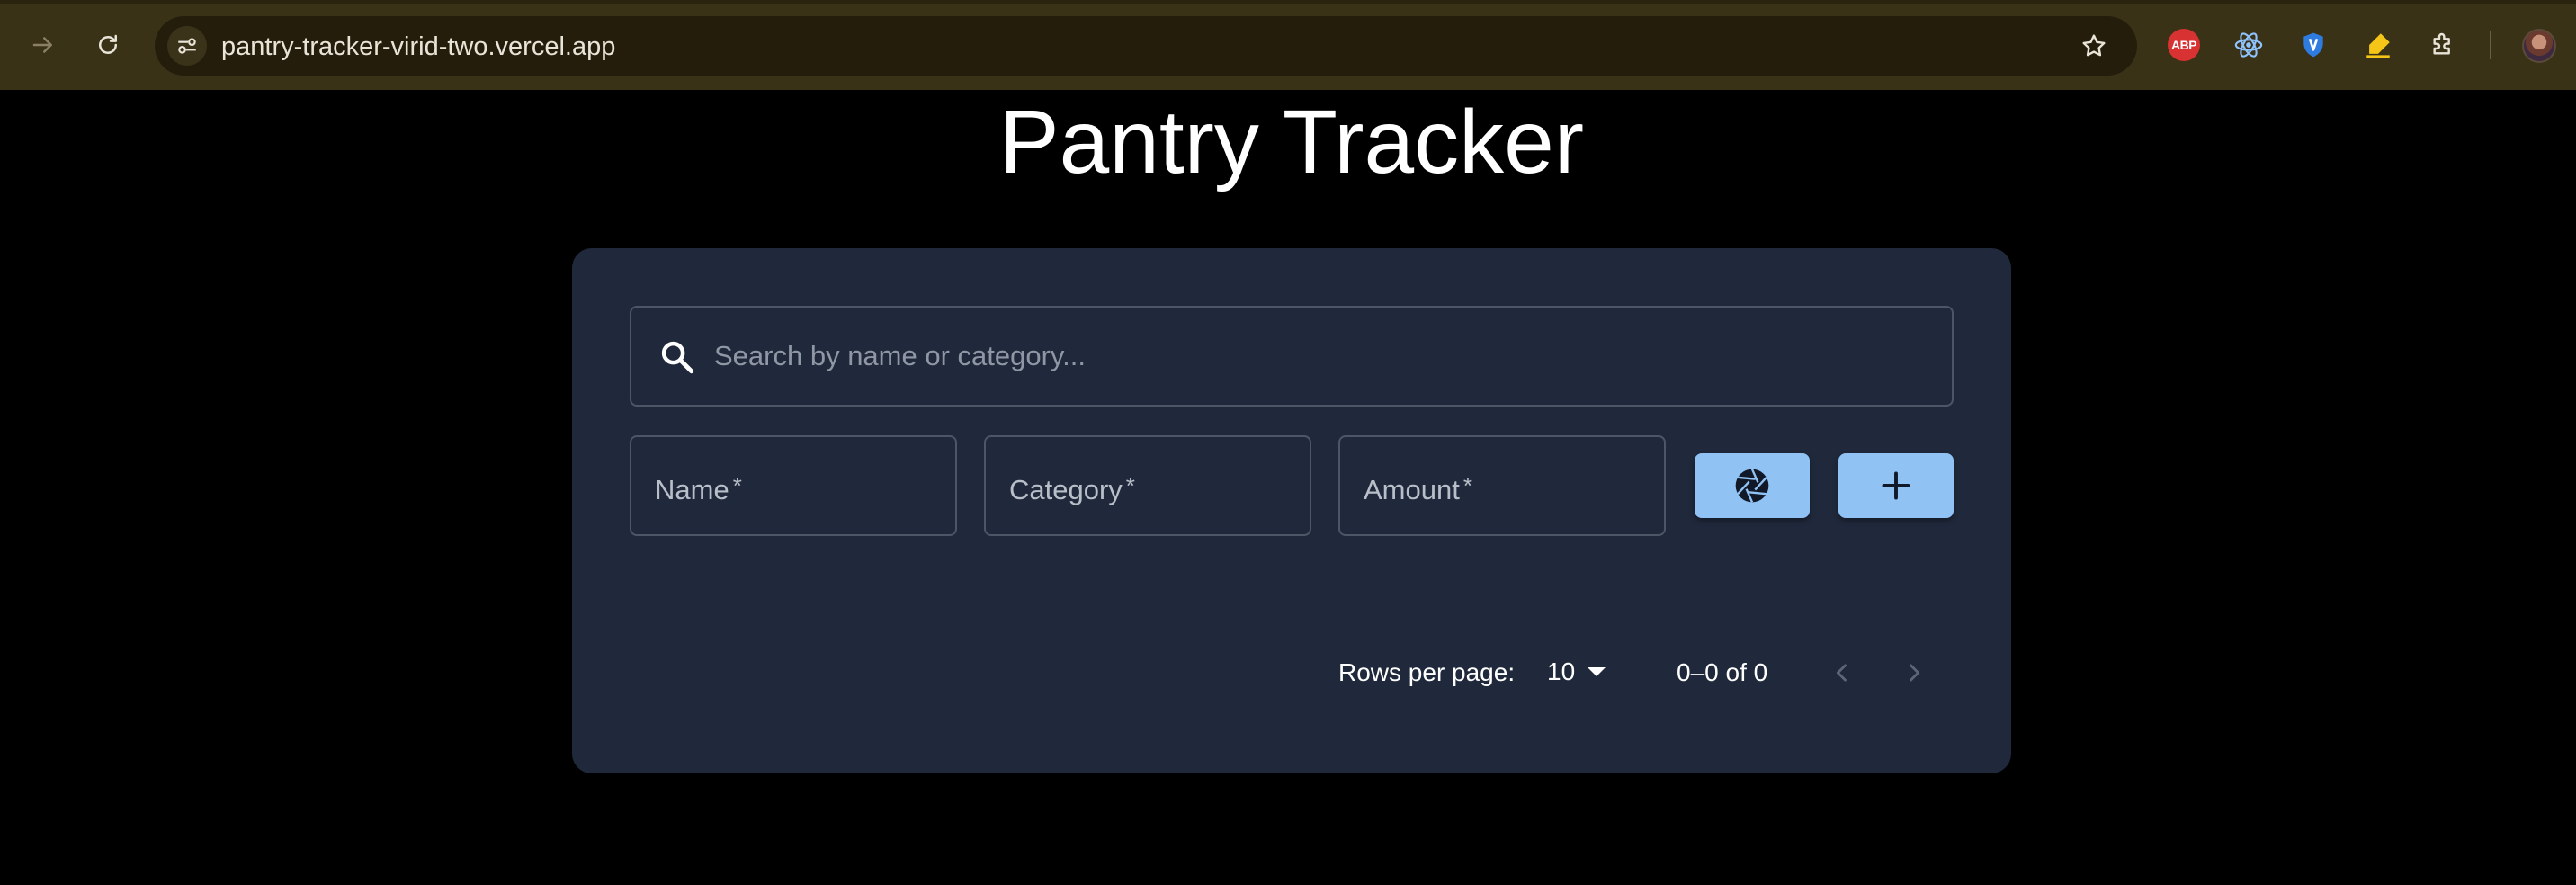 This screenshot has height=885, width=2576. I want to click on site-info-button, so click(187, 46).